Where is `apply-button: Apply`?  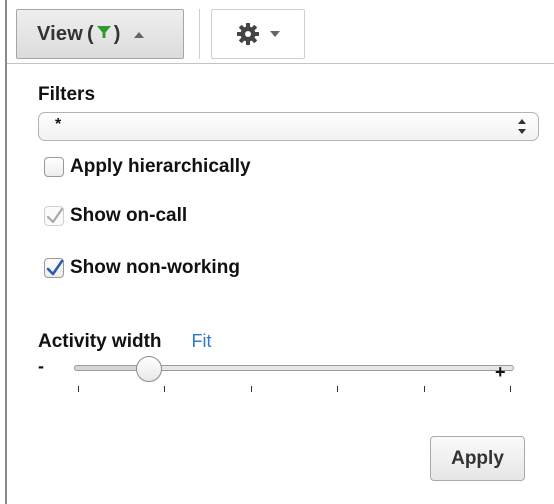 apply-button: Apply is located at coordinates (477, 458).